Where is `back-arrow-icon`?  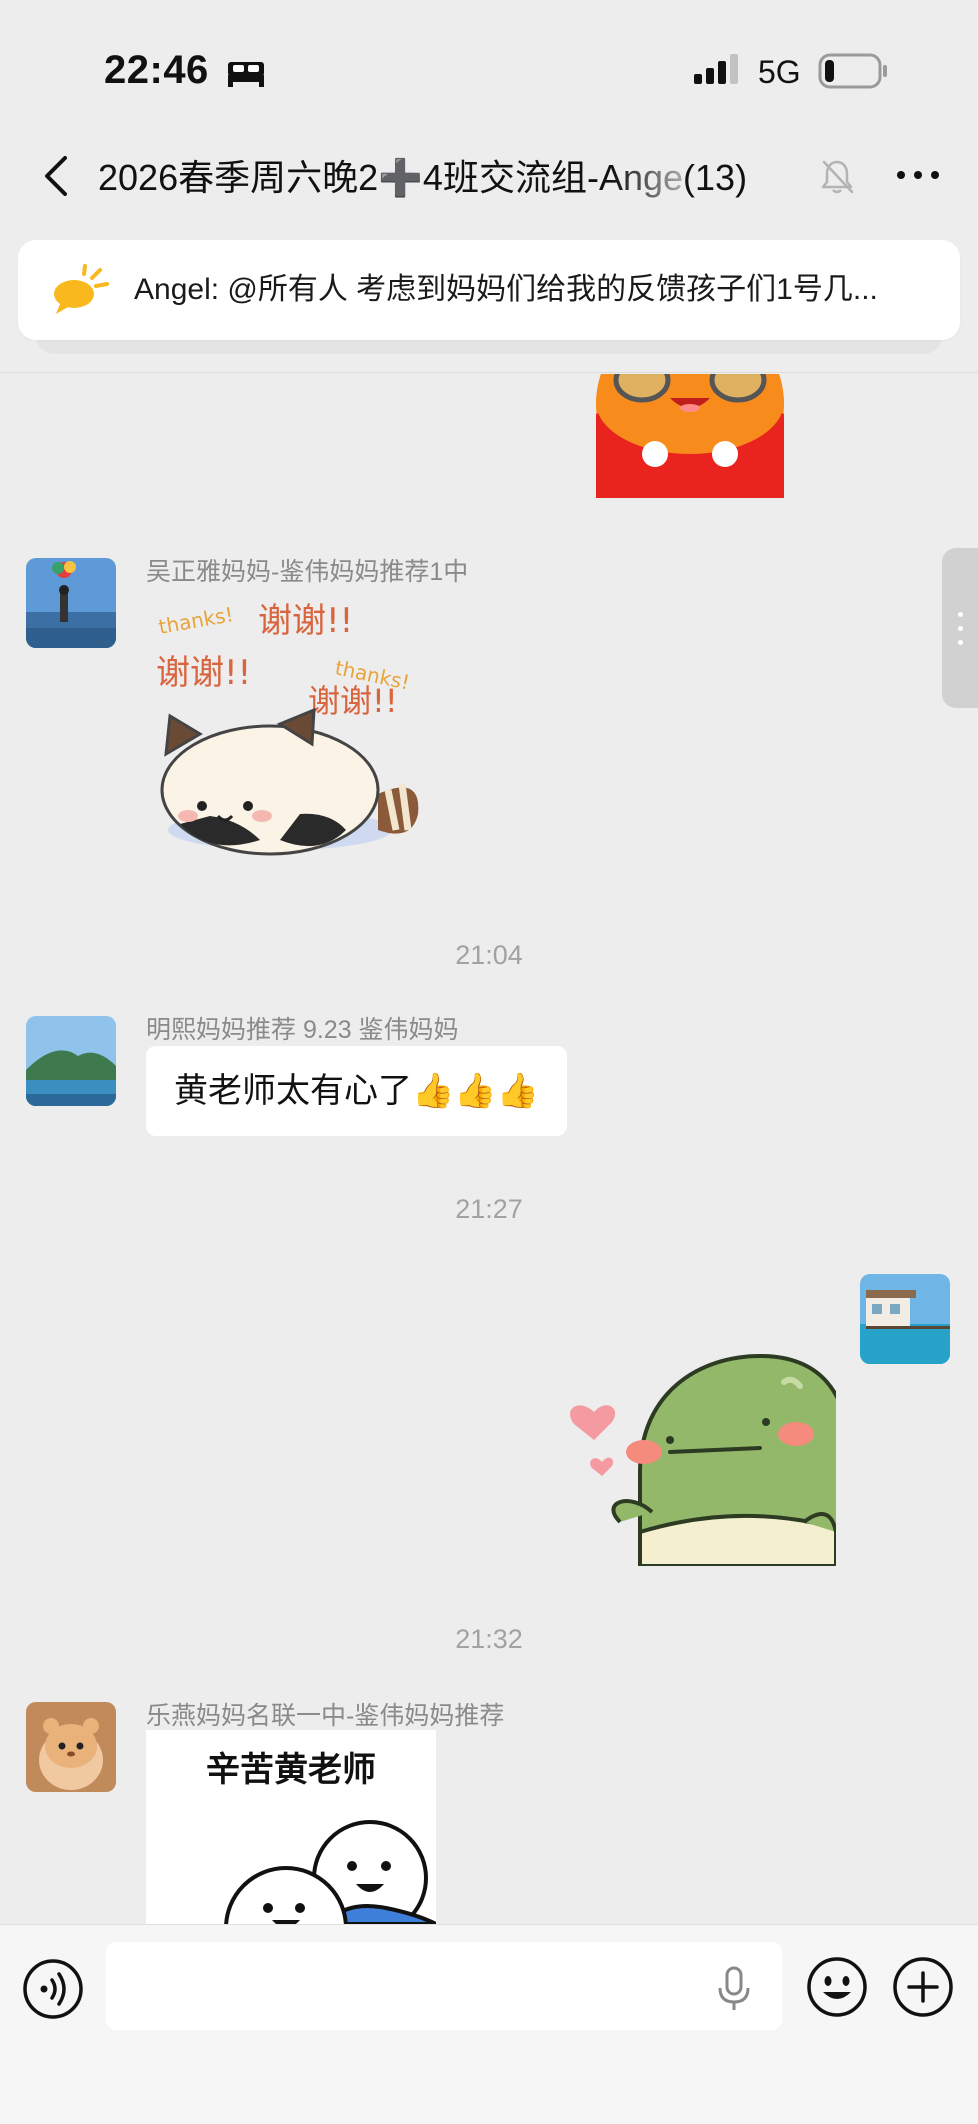 back-arrow-icon is located at coordinates (56, 176).